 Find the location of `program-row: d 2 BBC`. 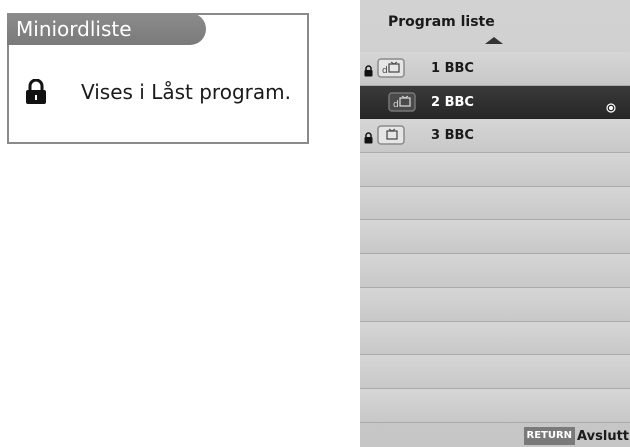

program-row: d 2 BBC is located at coordinates (495, 102).